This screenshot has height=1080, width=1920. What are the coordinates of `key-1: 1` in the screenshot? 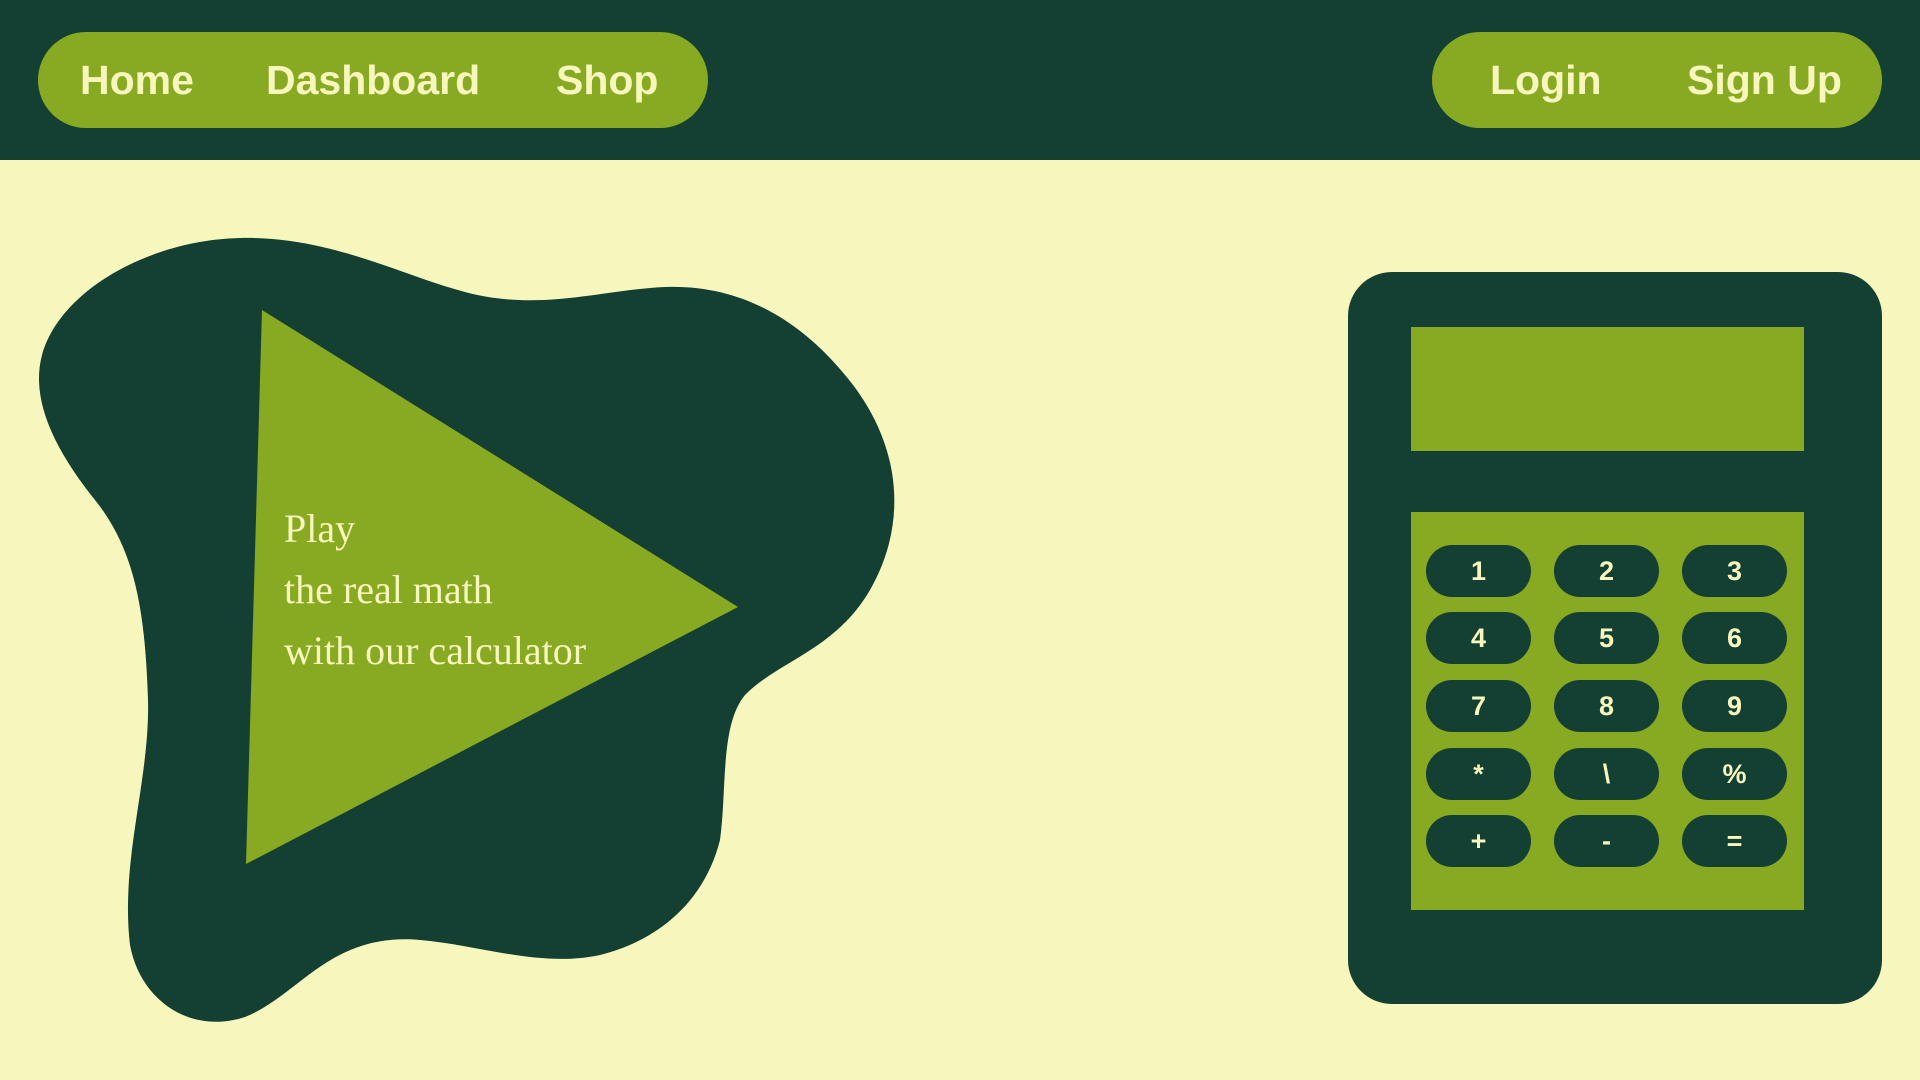 It's located at (1478, 571).